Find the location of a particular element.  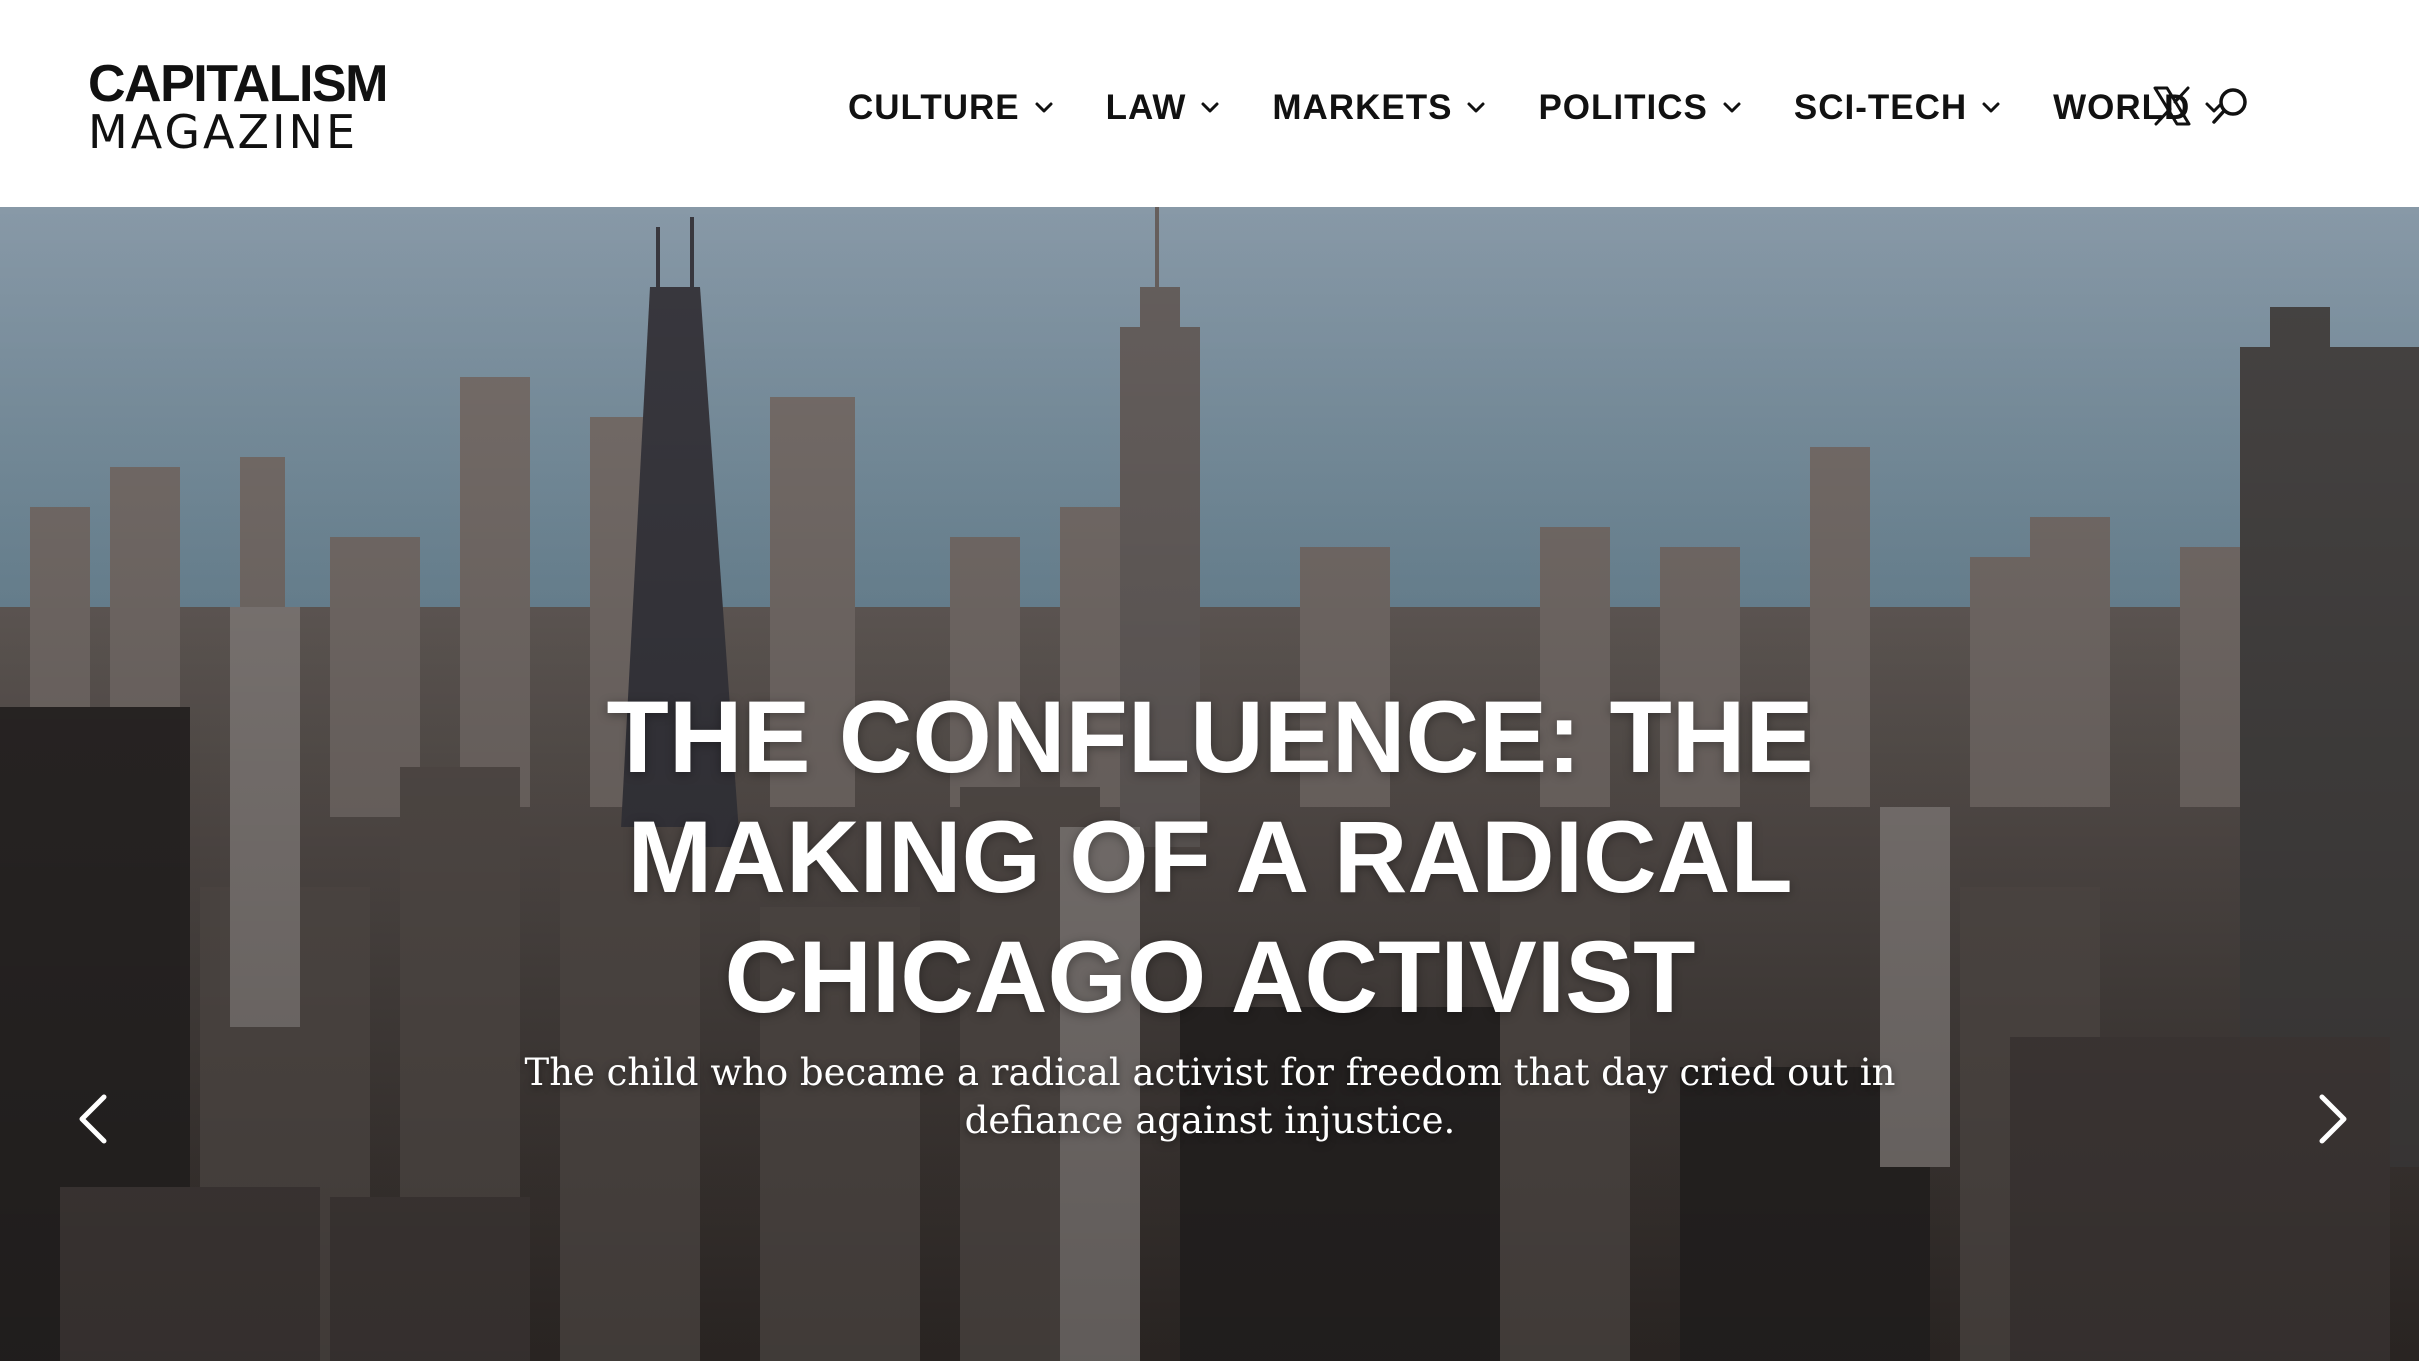

nav-item-markets: MARKETS is located at coordinates (1380, 108).